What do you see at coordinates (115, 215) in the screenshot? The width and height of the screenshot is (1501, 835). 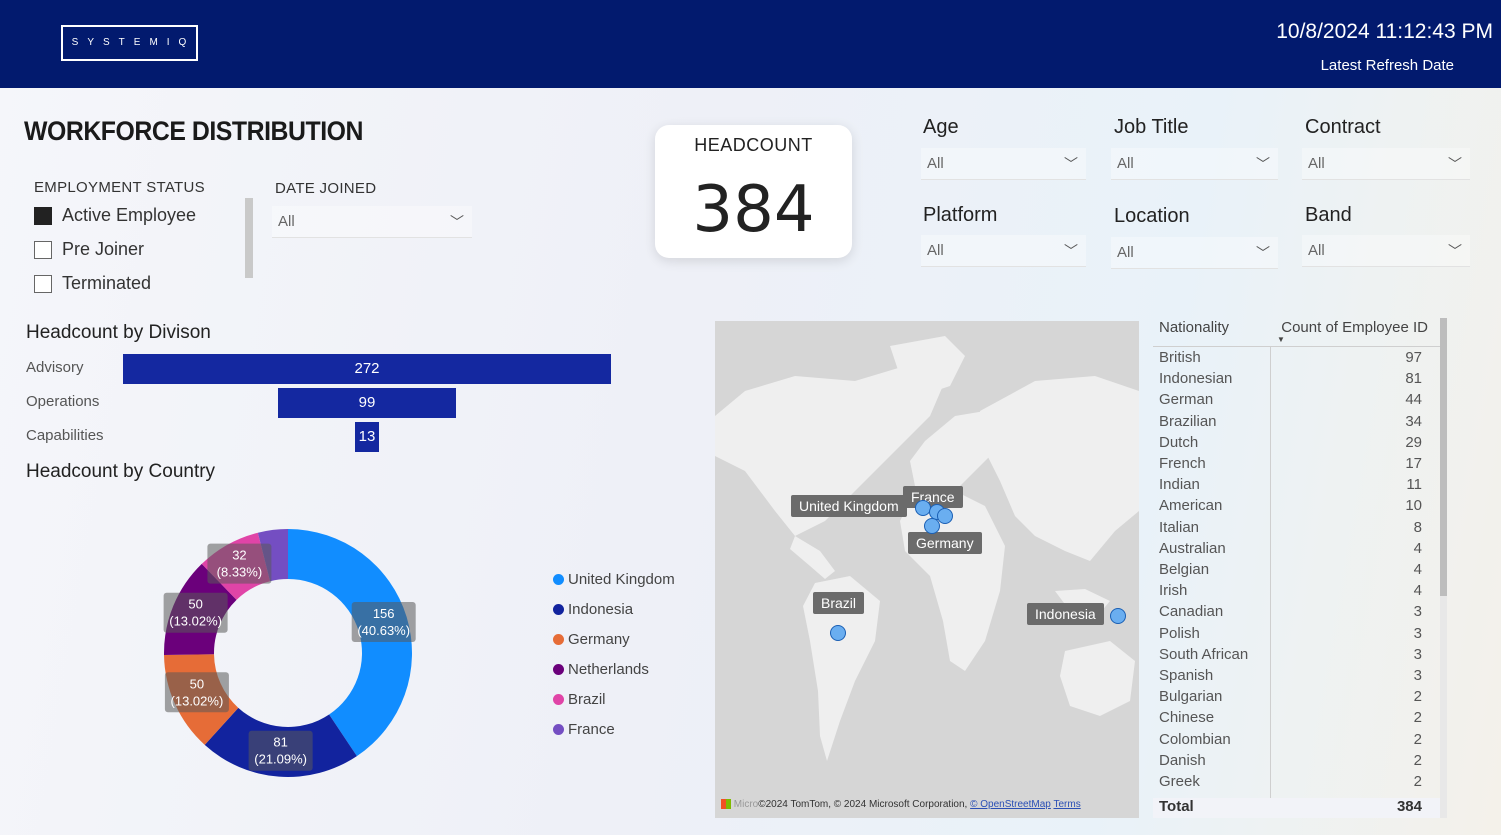 I see `employment-option-active: Active Employee` at bounding box center [115, 215].